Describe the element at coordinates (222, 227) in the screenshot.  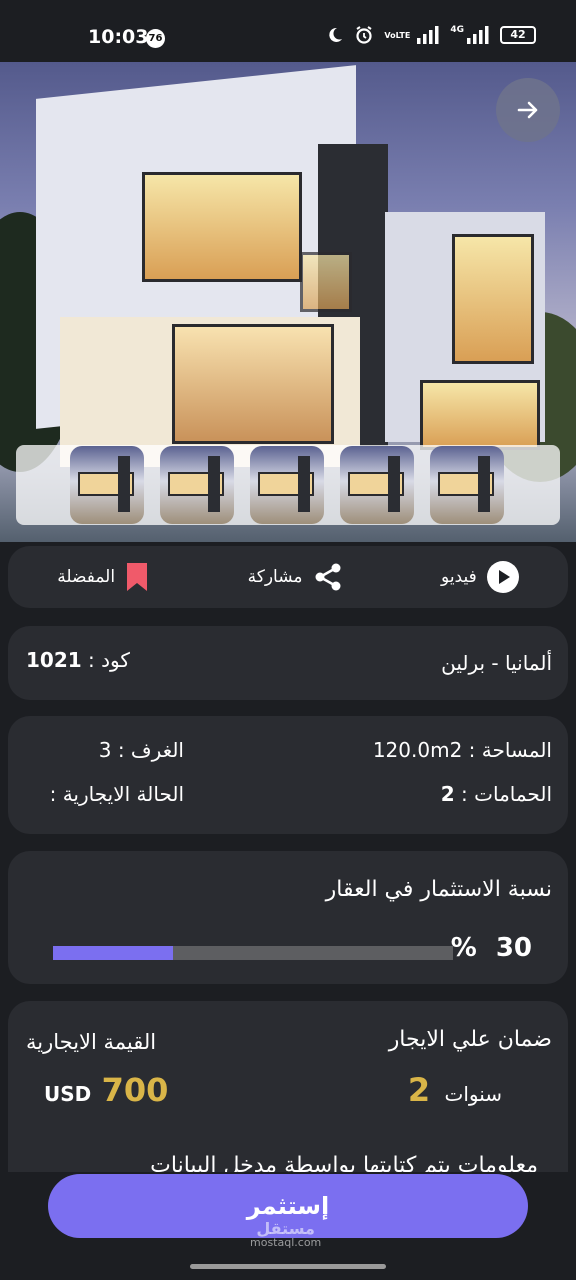
I see `house-window-upper` at that location.